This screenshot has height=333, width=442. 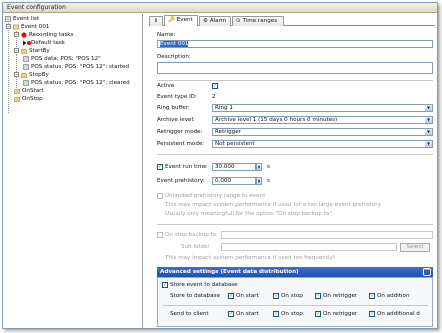 I want to click on send-onstop-checkbox: ✓, so click(x=276, y=314).